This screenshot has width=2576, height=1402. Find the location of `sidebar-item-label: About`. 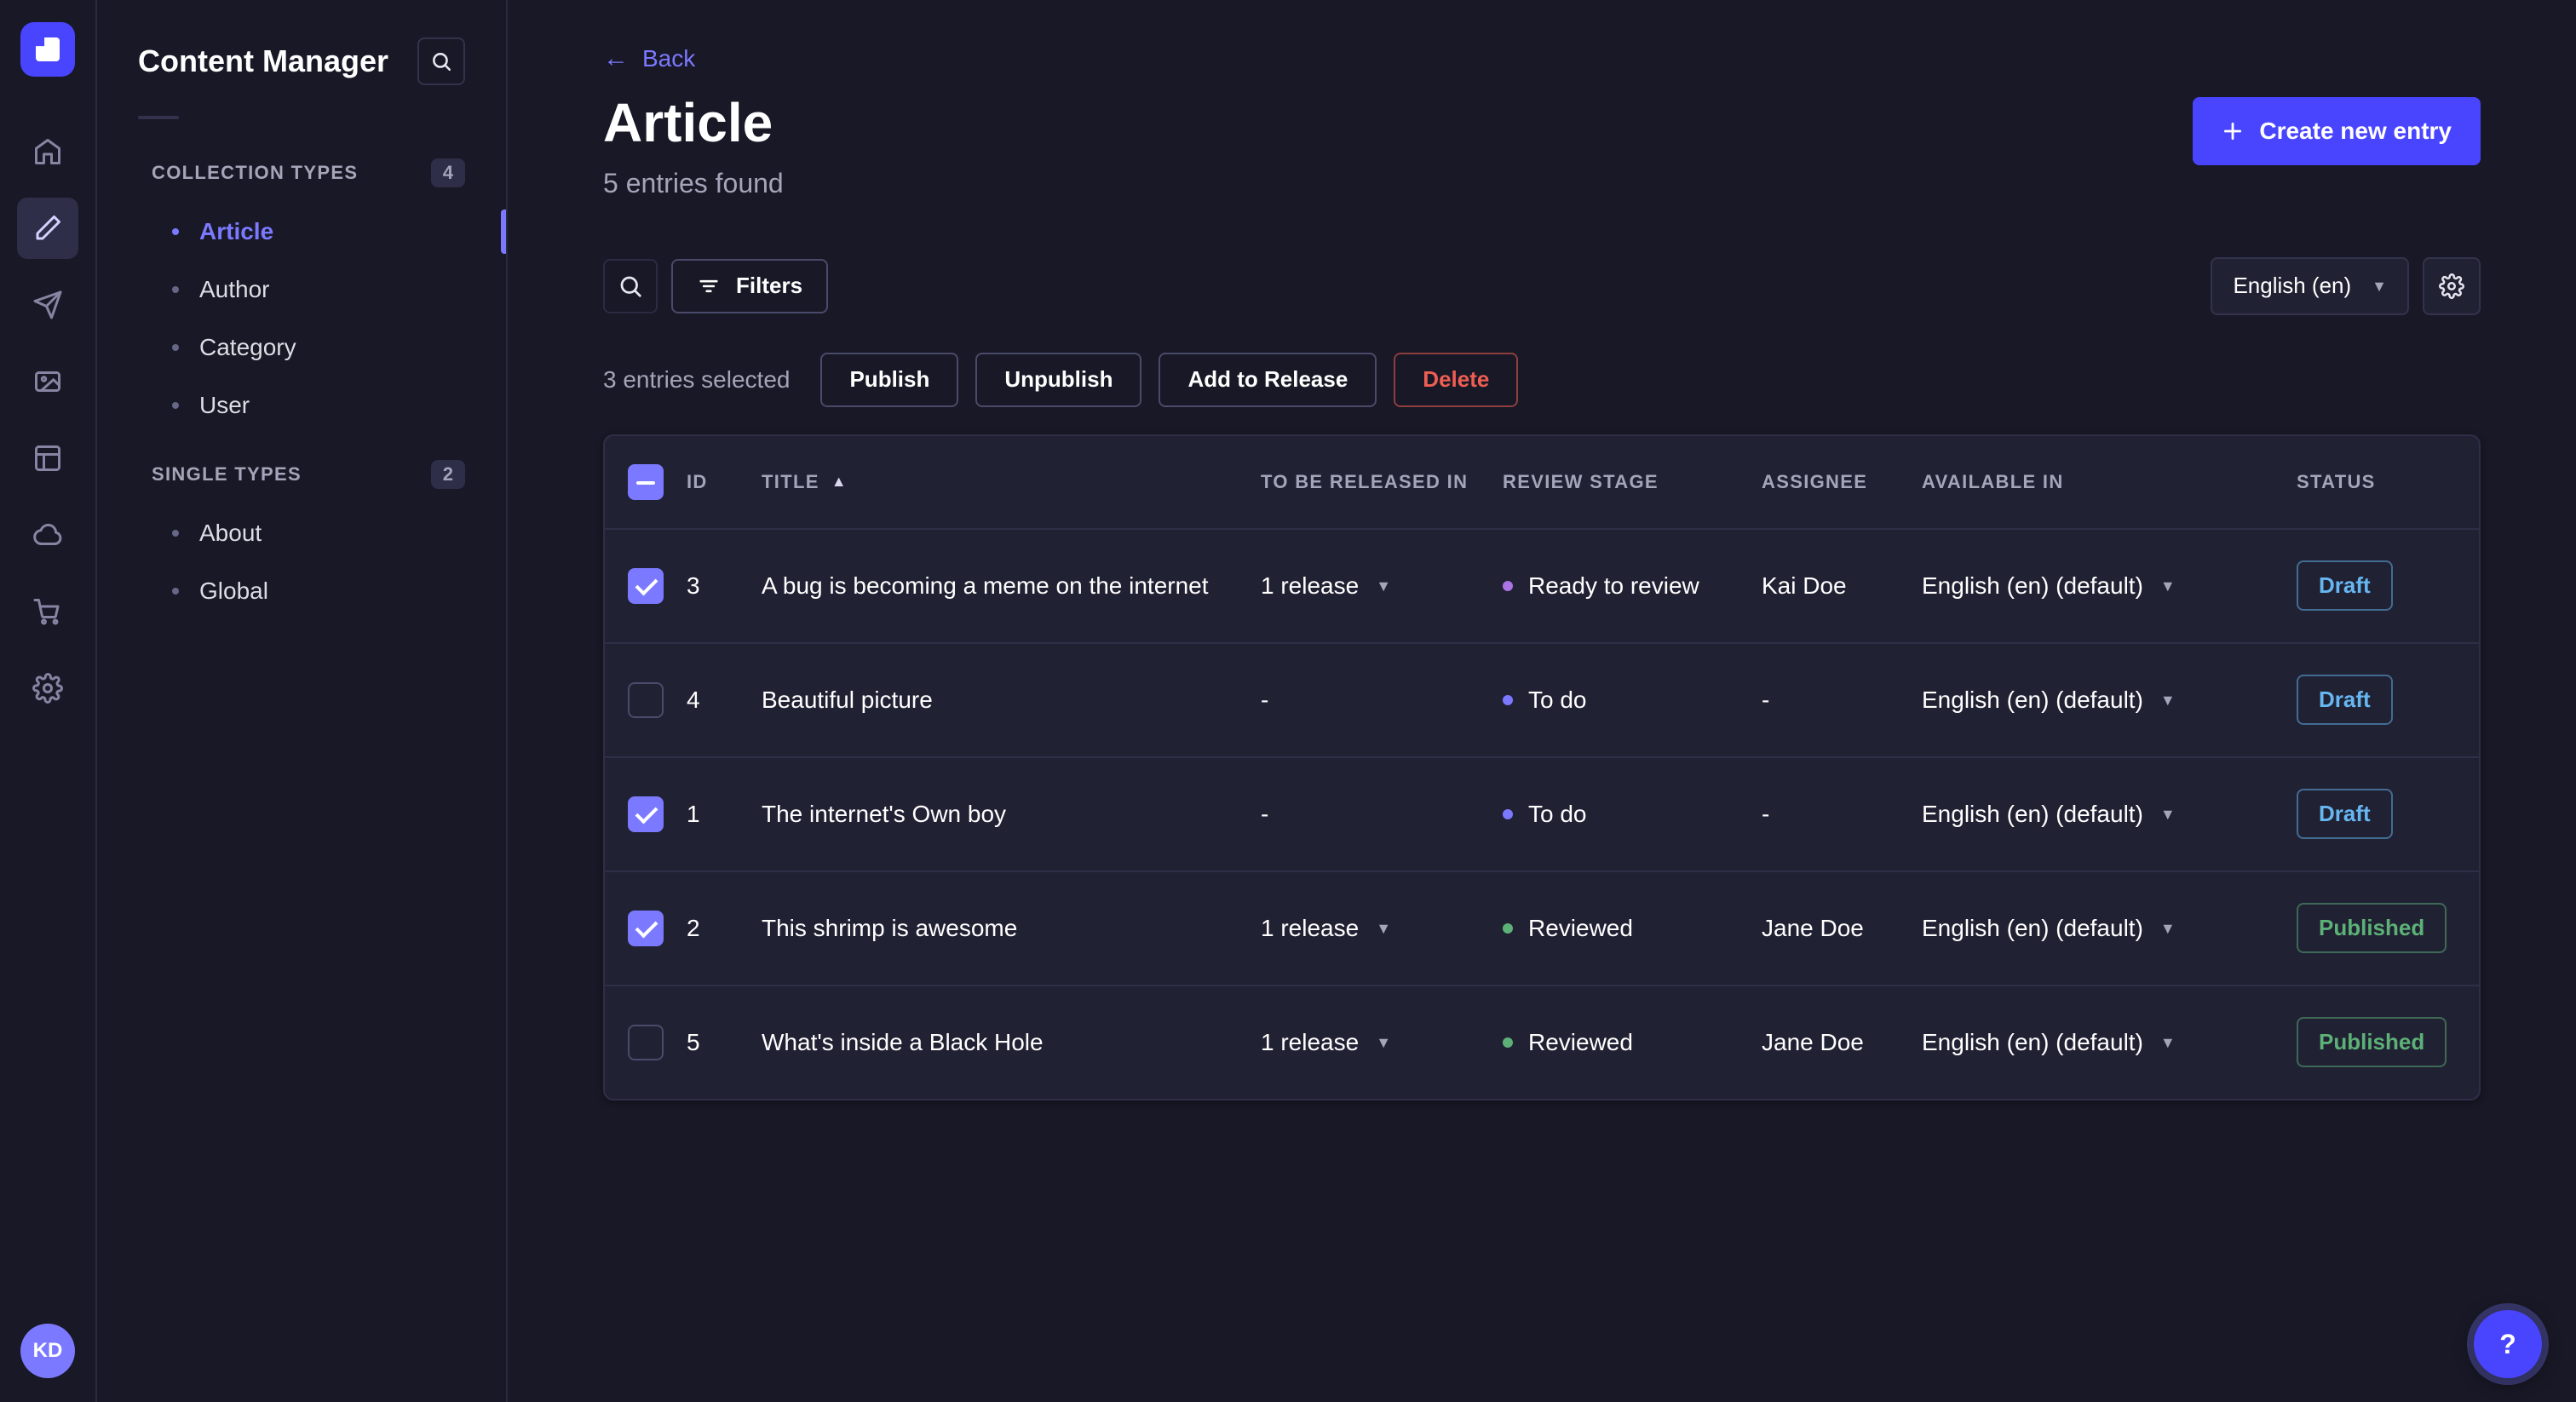

sidebar-item-label: About is located at coordinates (231, 533).